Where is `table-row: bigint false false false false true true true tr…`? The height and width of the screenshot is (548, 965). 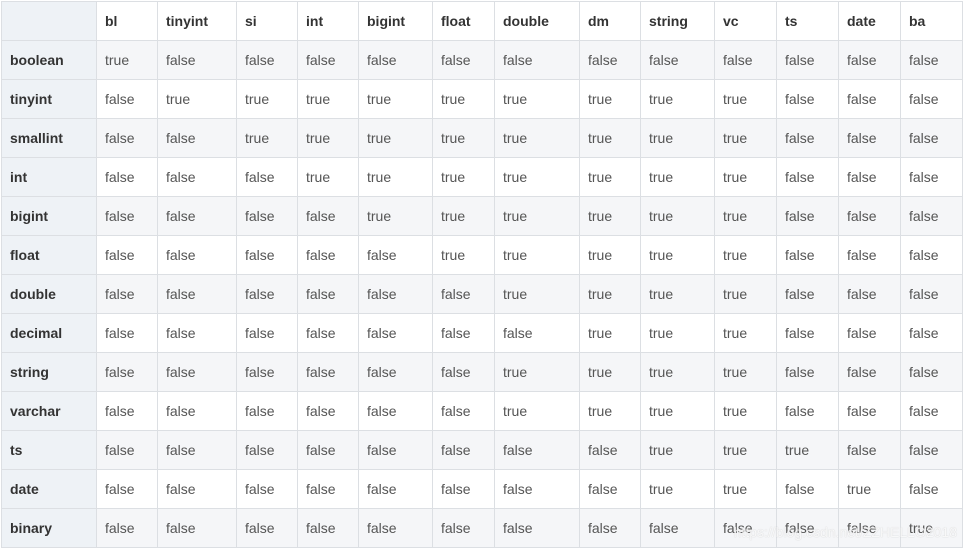 table-row: bigint false false false false true true true tr… is located at coordinates (482, 216).